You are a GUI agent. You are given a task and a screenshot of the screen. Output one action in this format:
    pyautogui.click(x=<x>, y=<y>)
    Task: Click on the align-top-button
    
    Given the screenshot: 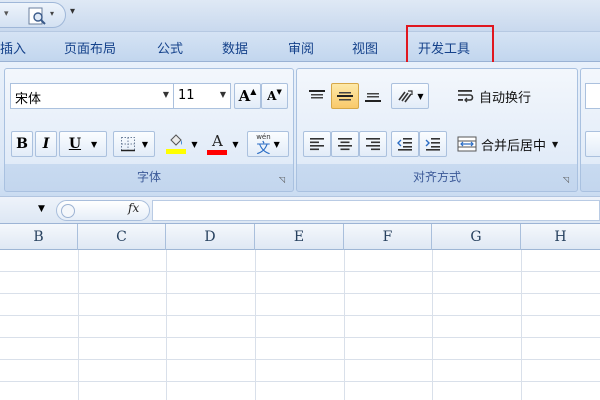 What is the action you would take?
    pyautogui.click(x=317, y=96)
    